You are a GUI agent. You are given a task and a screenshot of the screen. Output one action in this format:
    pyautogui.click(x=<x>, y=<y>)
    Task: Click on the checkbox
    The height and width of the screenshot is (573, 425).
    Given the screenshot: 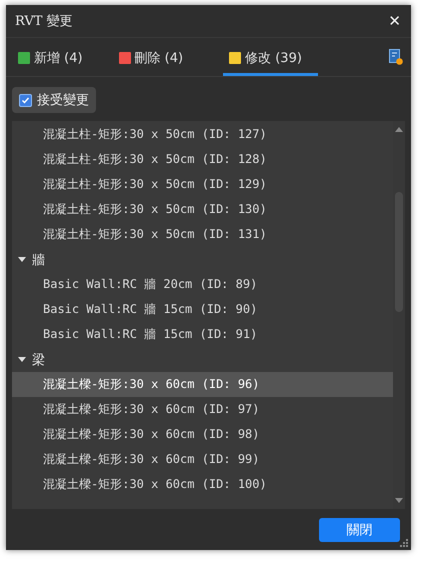 What is the action you would take?
    pyautogui.click(x=25, y=100)
    